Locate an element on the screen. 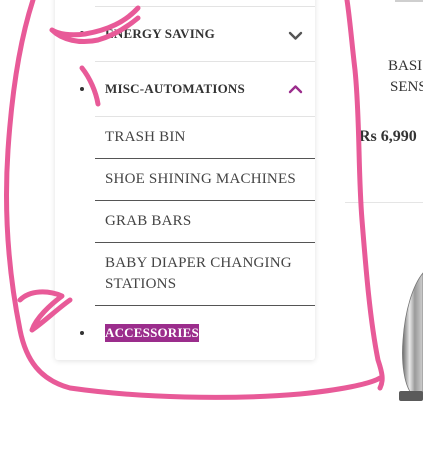  chevron-down-icon is located at coordinates (295, 36).